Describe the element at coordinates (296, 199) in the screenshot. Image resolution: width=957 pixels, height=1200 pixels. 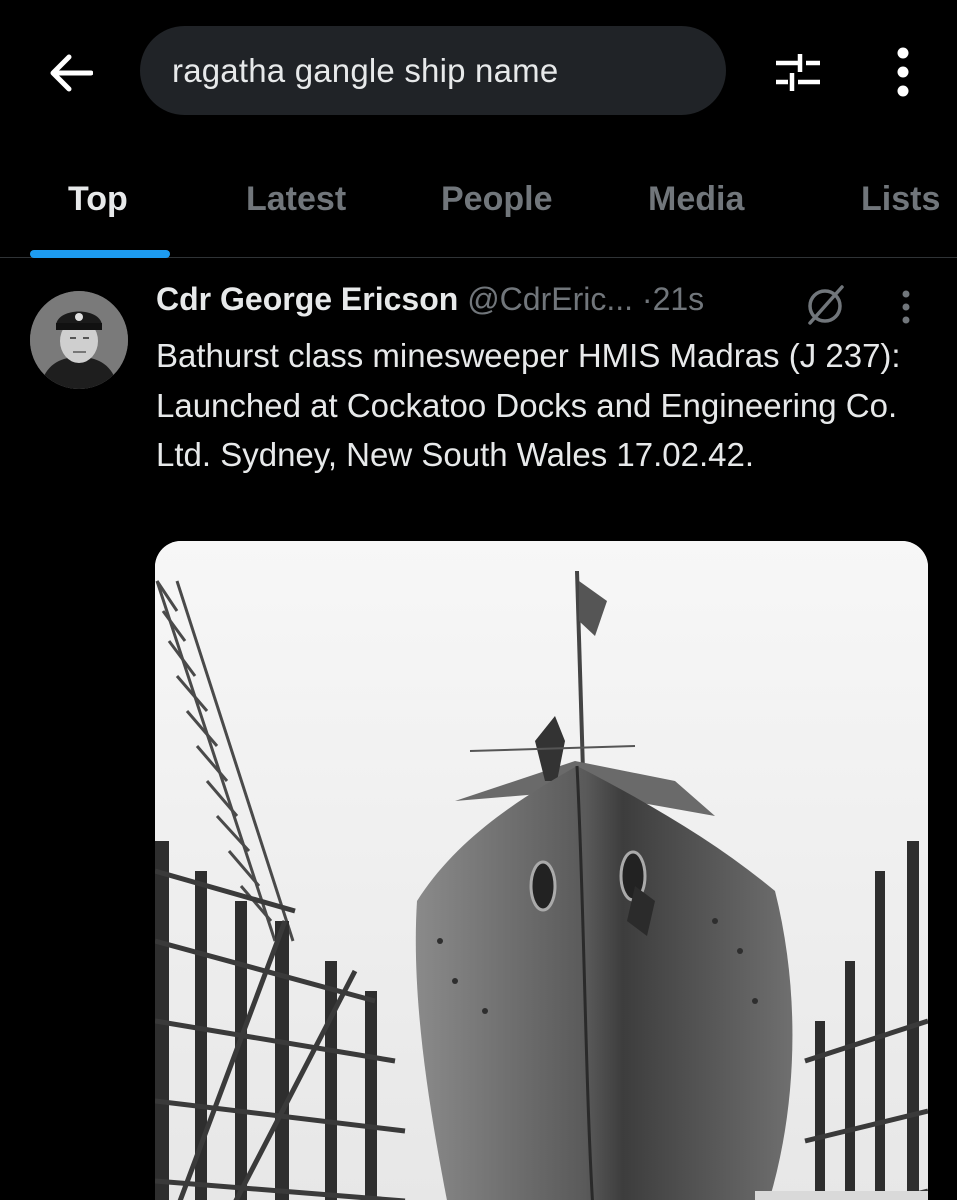
I see `tab-latest: Latest` at that location.